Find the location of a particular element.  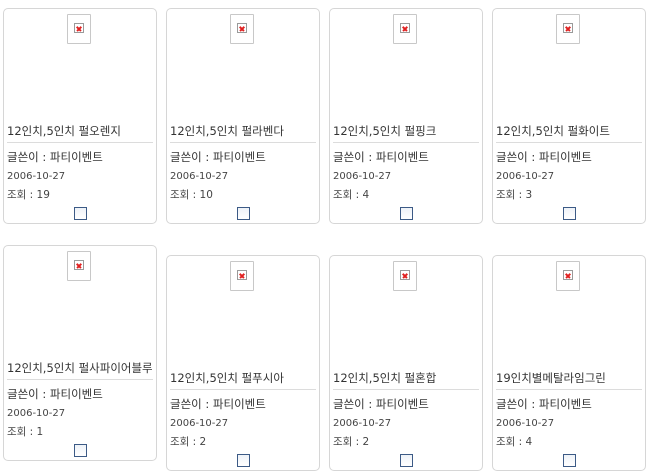

post-title: 12인치,5인치 펄혼합 is located at coordinates (406, 378).